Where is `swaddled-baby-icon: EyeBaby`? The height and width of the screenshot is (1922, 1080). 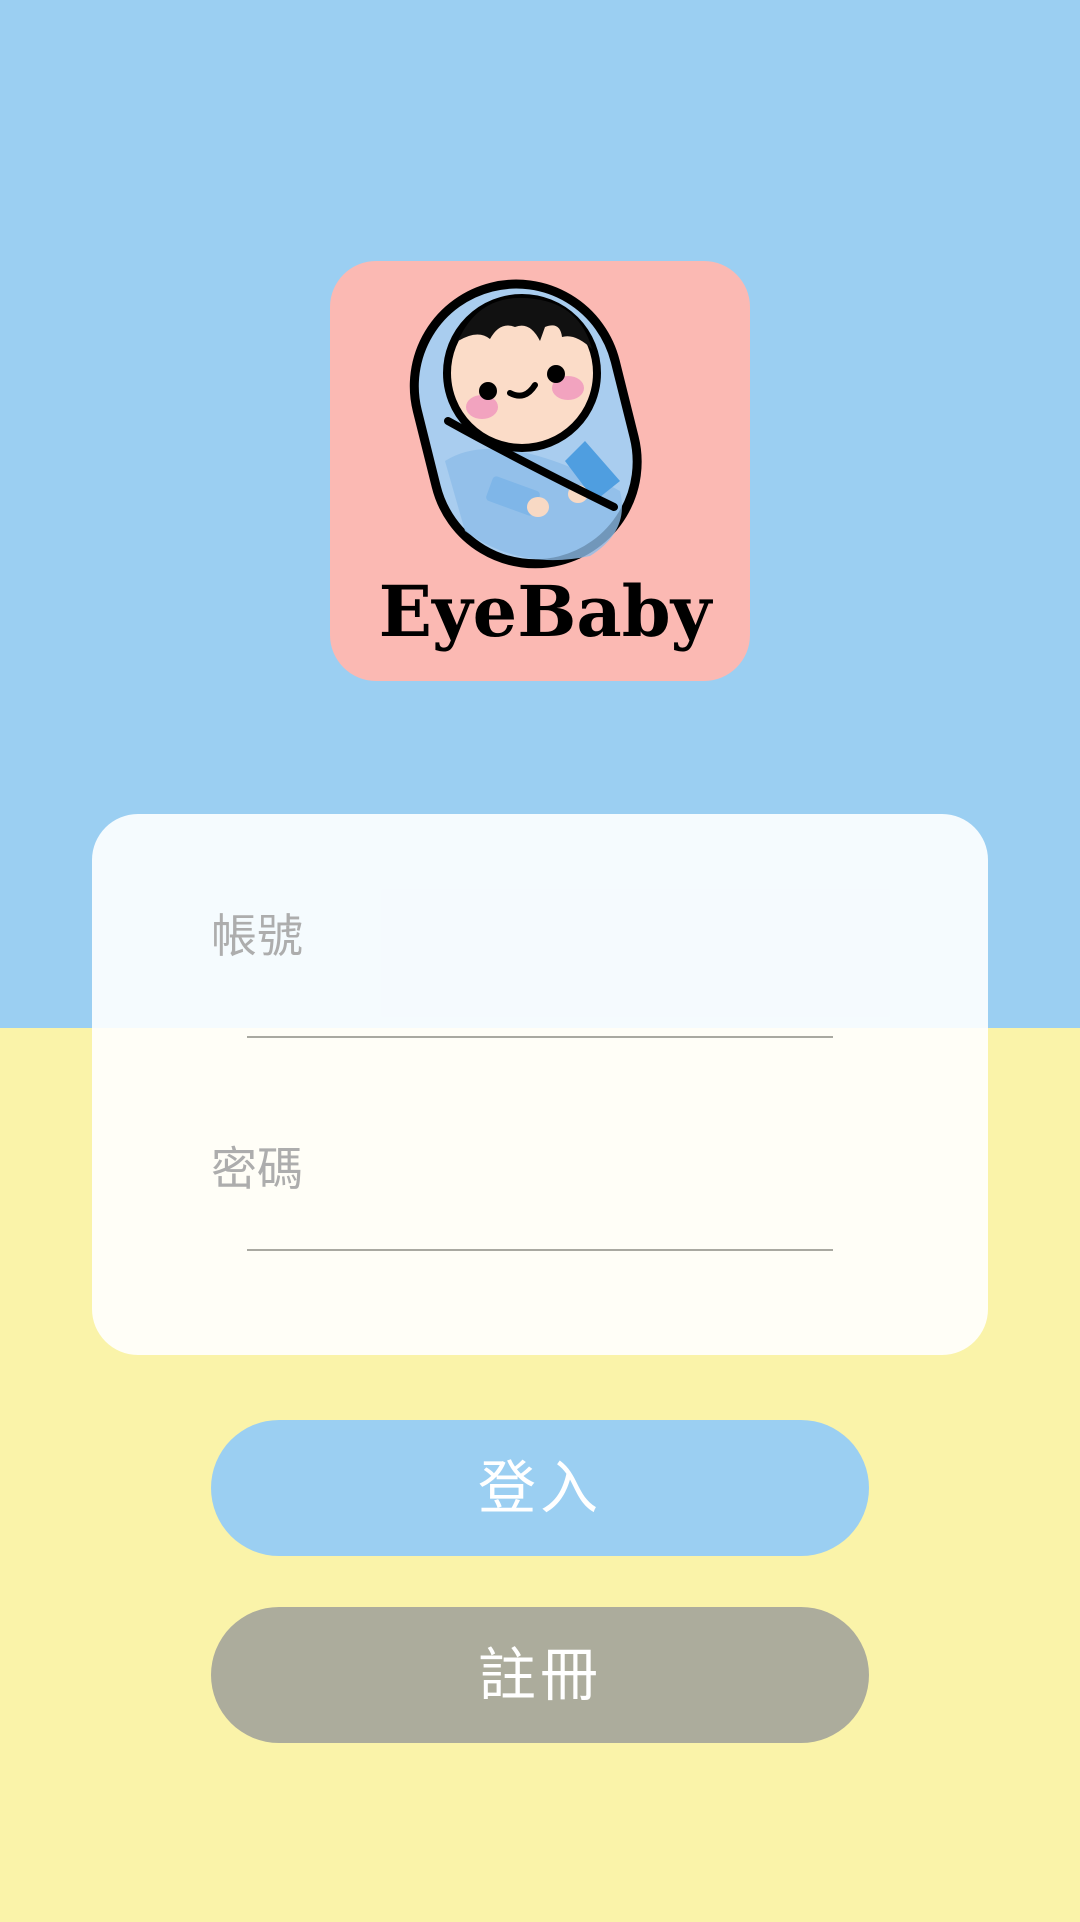
swaddled-baby-icon: EyeBaby is located at coordinates (546, 466).